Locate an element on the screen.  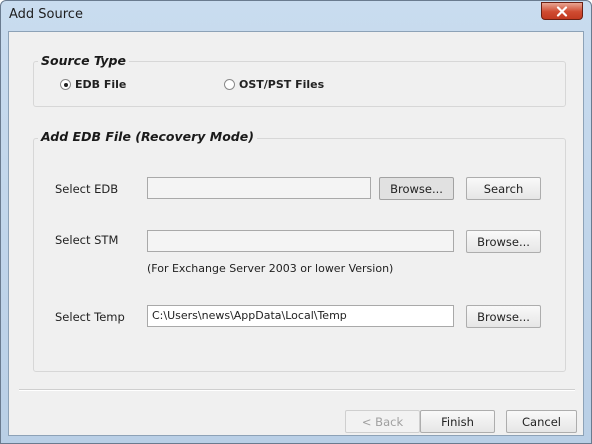
window-title: Add Source is located at coordinates (46, 14).